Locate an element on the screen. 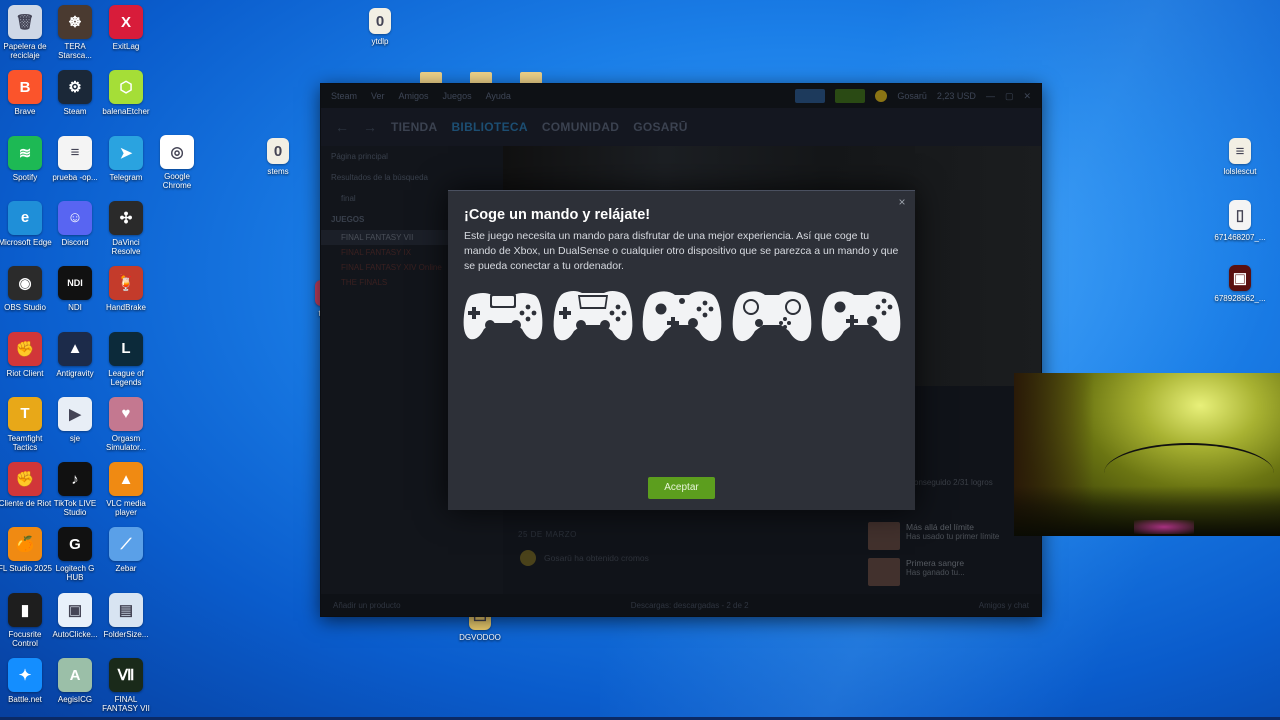  desktop-icon: A AegisICG is located at coordinates (75, 681).